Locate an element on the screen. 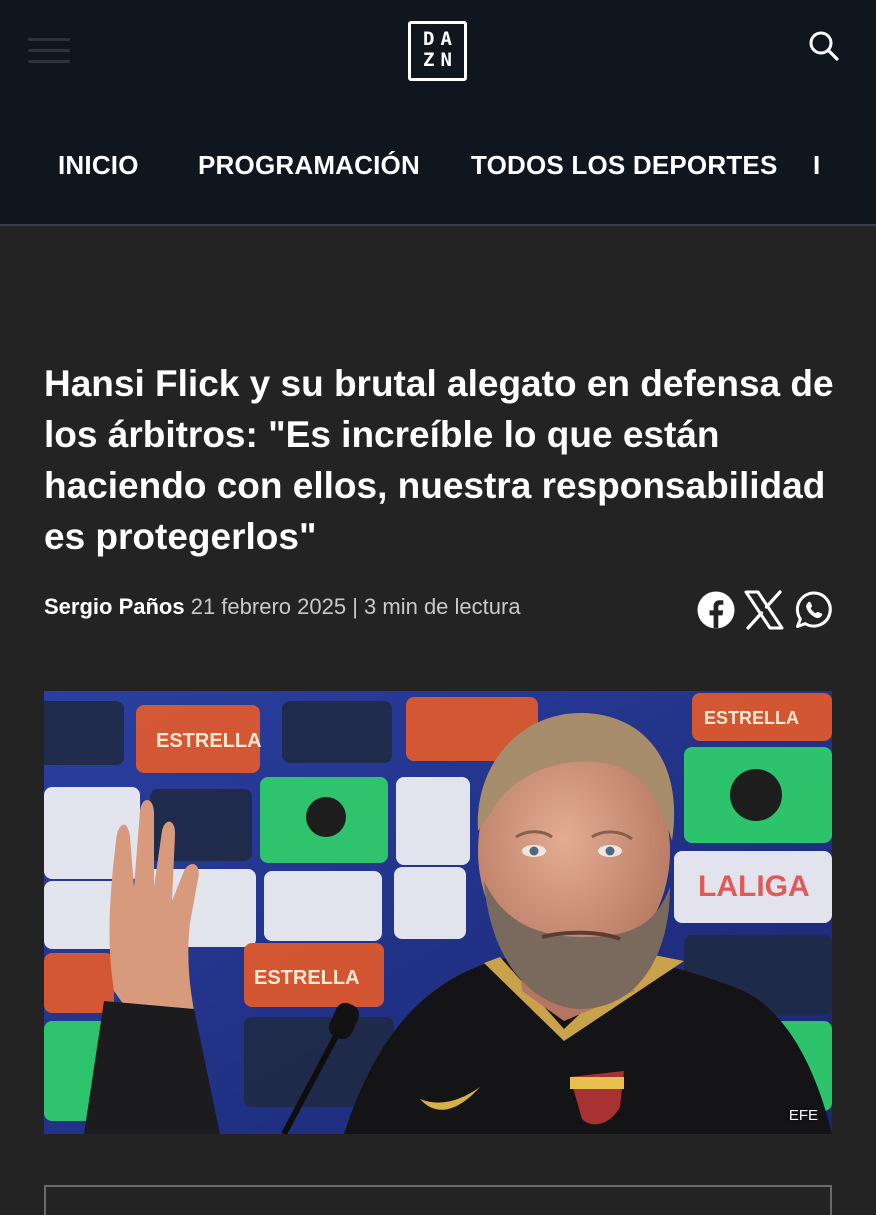 The height and width of the screenshot is (1215, 876). logo-line-top: DA is located at coordinates (440, 39).